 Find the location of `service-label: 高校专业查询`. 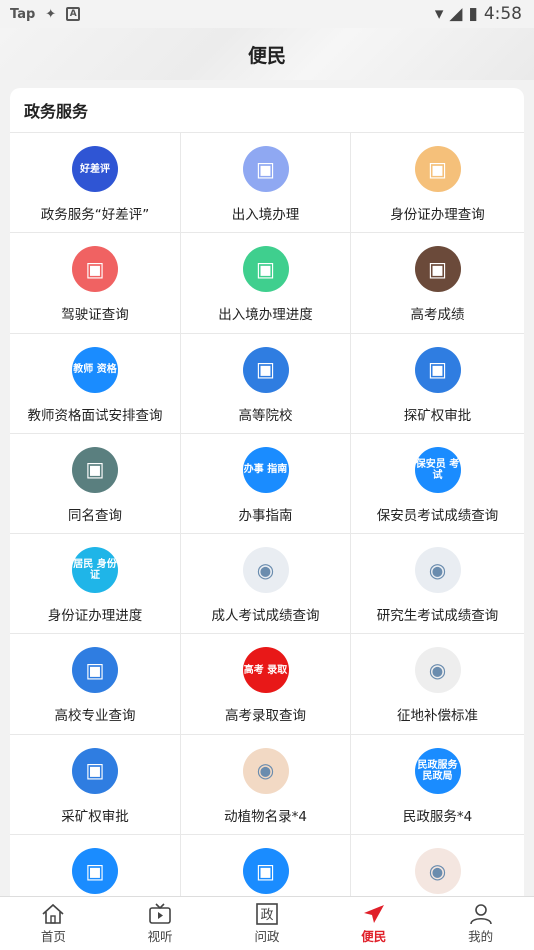

service-label: 高校专业查询 is located at coordinates (95, 716).